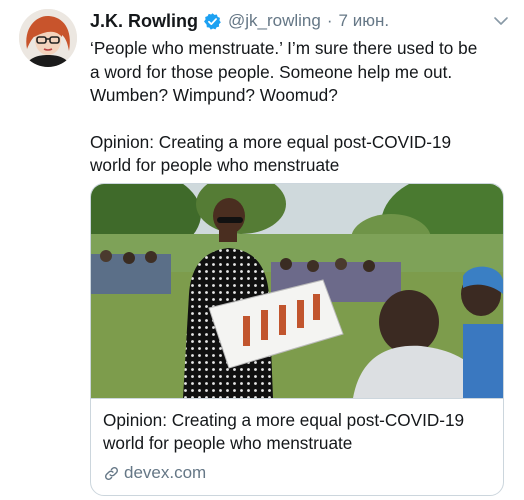 The image size is (524, 500). I want to click on tweet-header: J.K. Rowling @jk_rowling · 7 июн., so click(300, 21).